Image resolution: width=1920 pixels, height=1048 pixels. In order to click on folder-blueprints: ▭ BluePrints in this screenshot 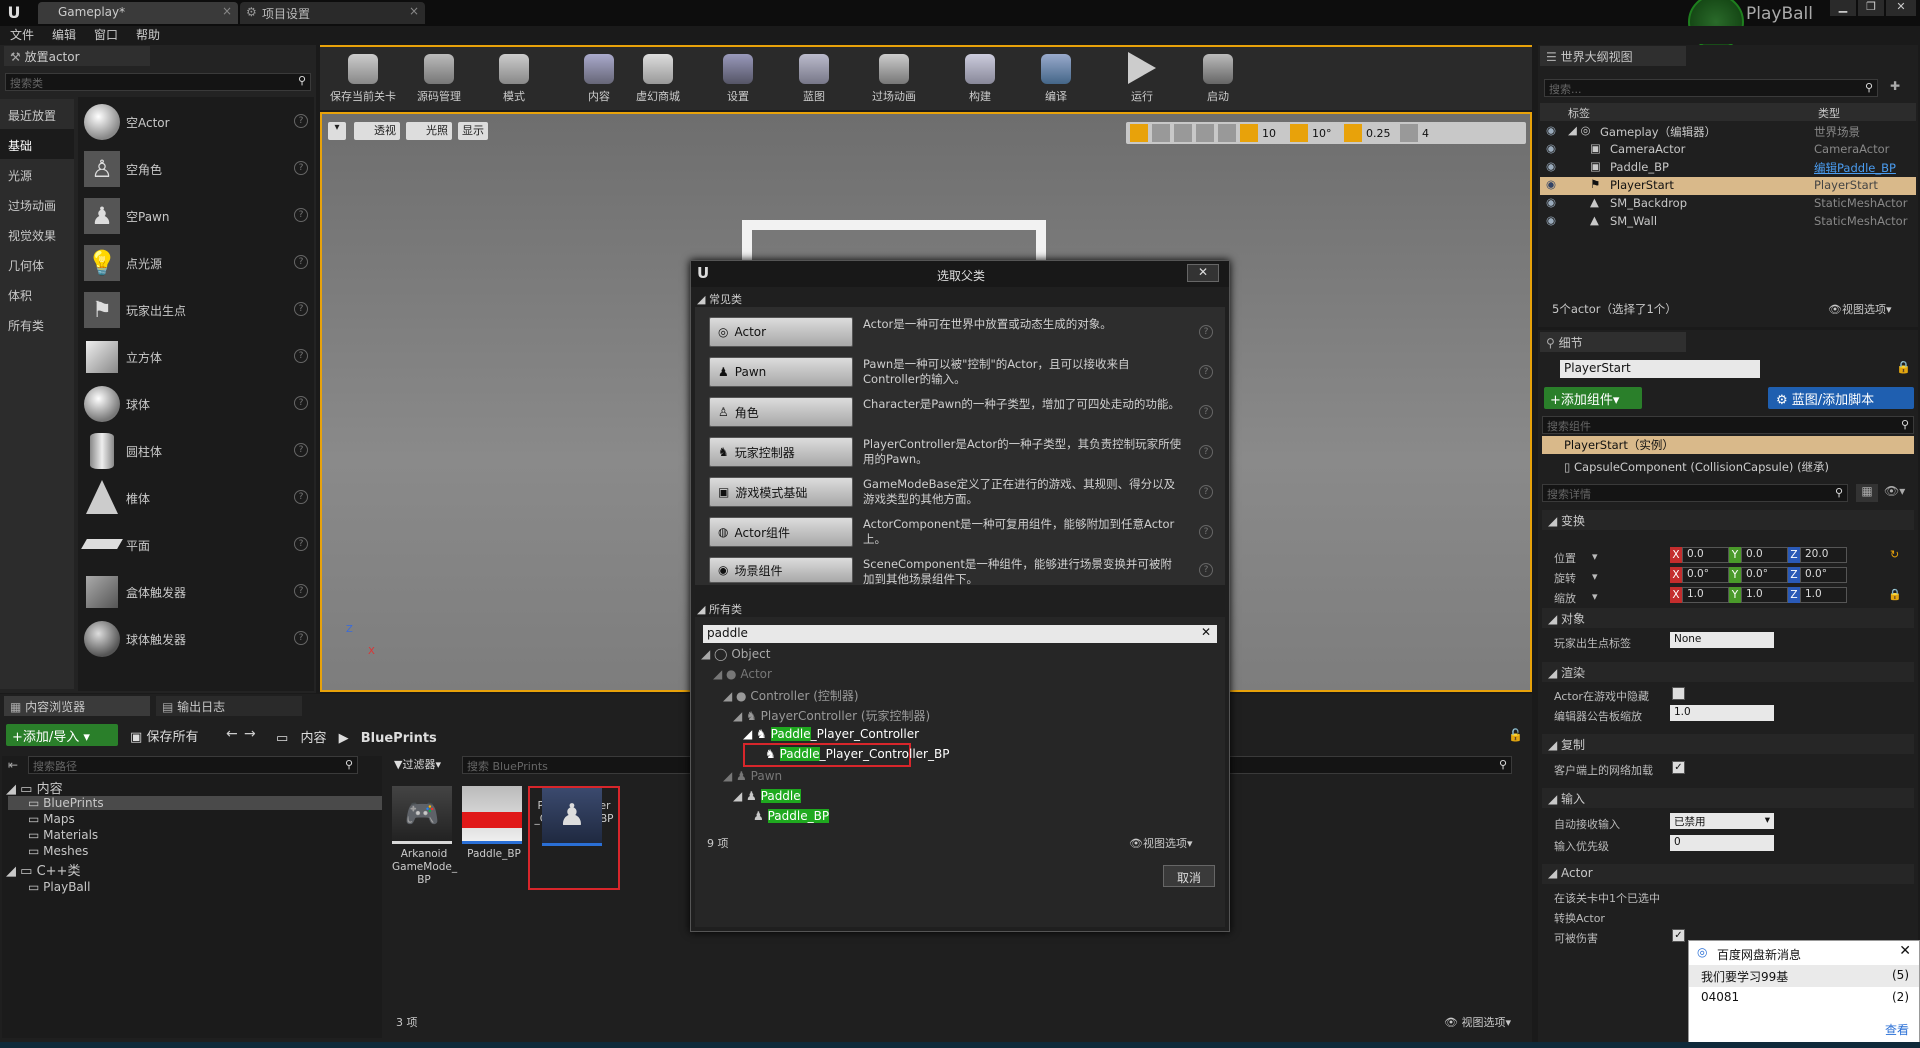, I will do `click(195, 803)`.